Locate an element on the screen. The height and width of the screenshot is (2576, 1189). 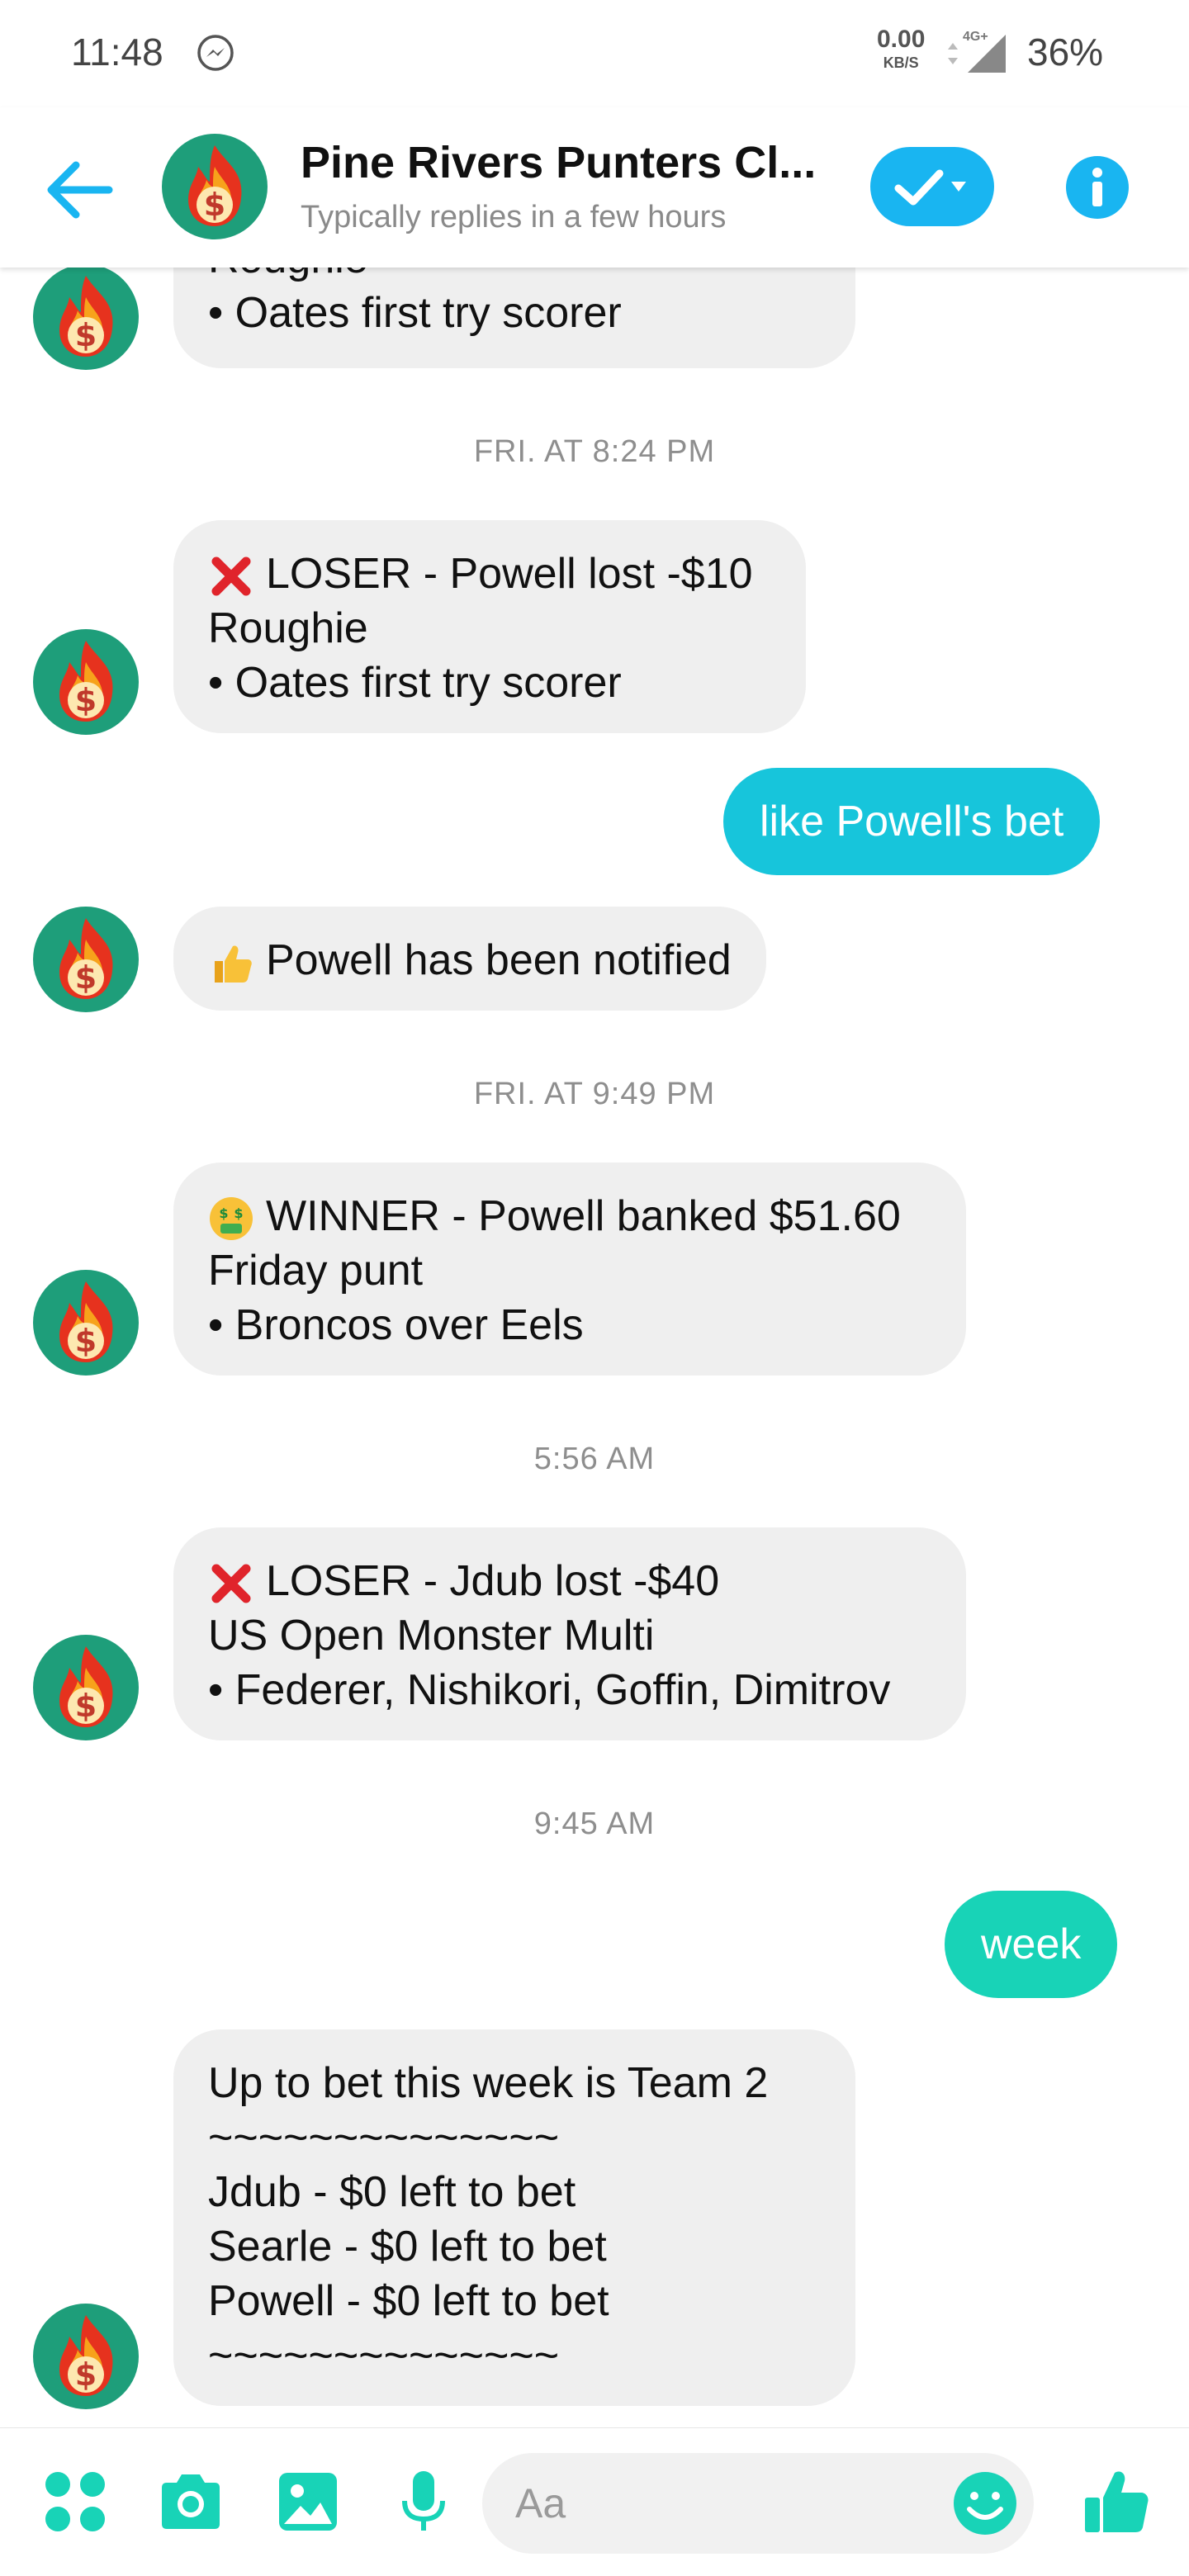
message-line: Friday punt is located at coordinates (316, 1271).